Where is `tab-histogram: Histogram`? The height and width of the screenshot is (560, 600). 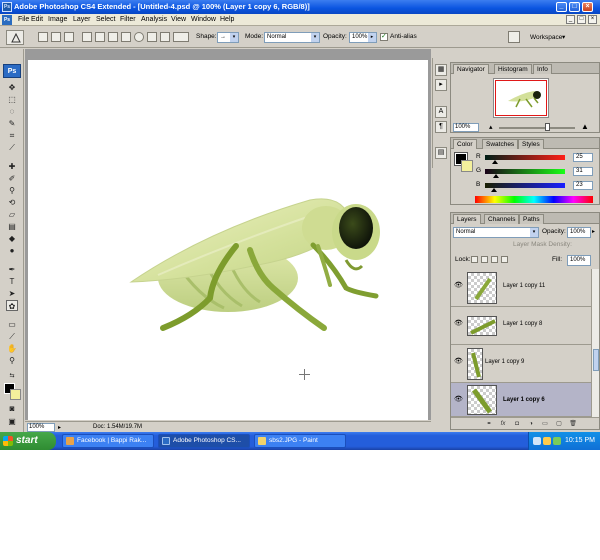 tab-histogram: Histogram is located at coordinates (513, 69).